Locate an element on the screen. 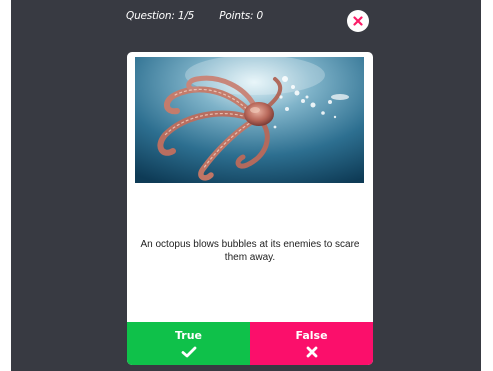 This screenshot has height=371, width=493. points-counter: Points: 0 is located at coordinates (241, 16).